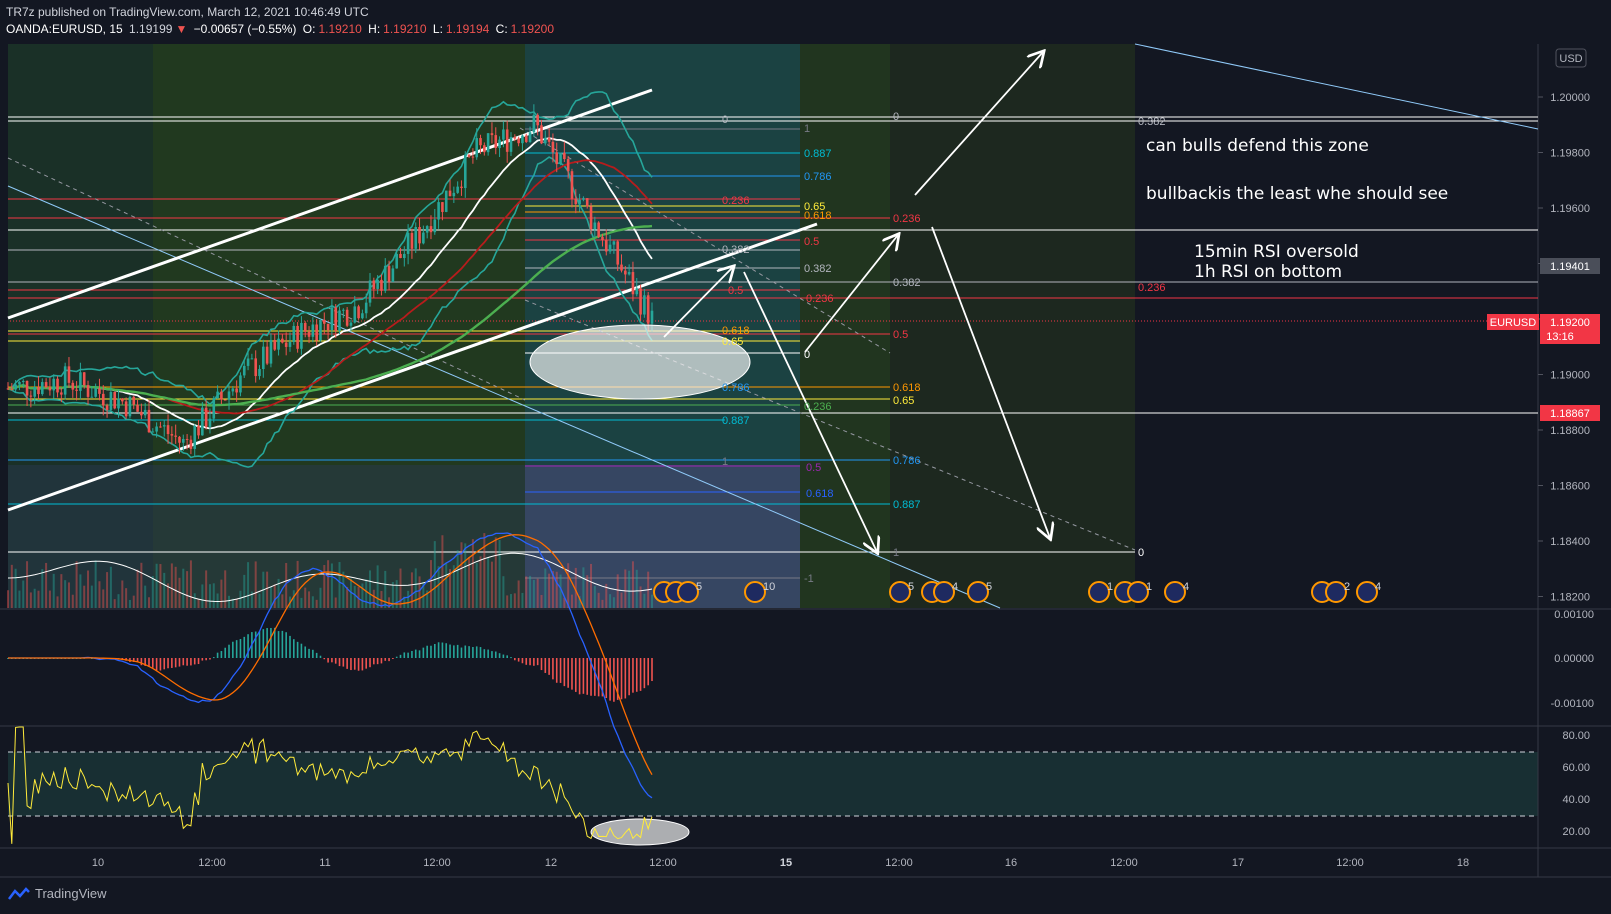 The width and height of the screenshot is (1611, 914). What do you see at coordinates (1011, 863) in the screenshot?
I see `time-tick-label: 16` at bounding box center [1011, 863].